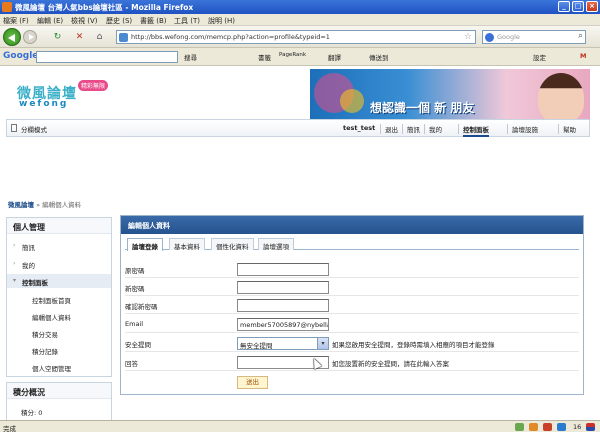  Describe the element at coordinates (334, 57) in the screenshot. I see `translate-button: 翻譯` at that location.